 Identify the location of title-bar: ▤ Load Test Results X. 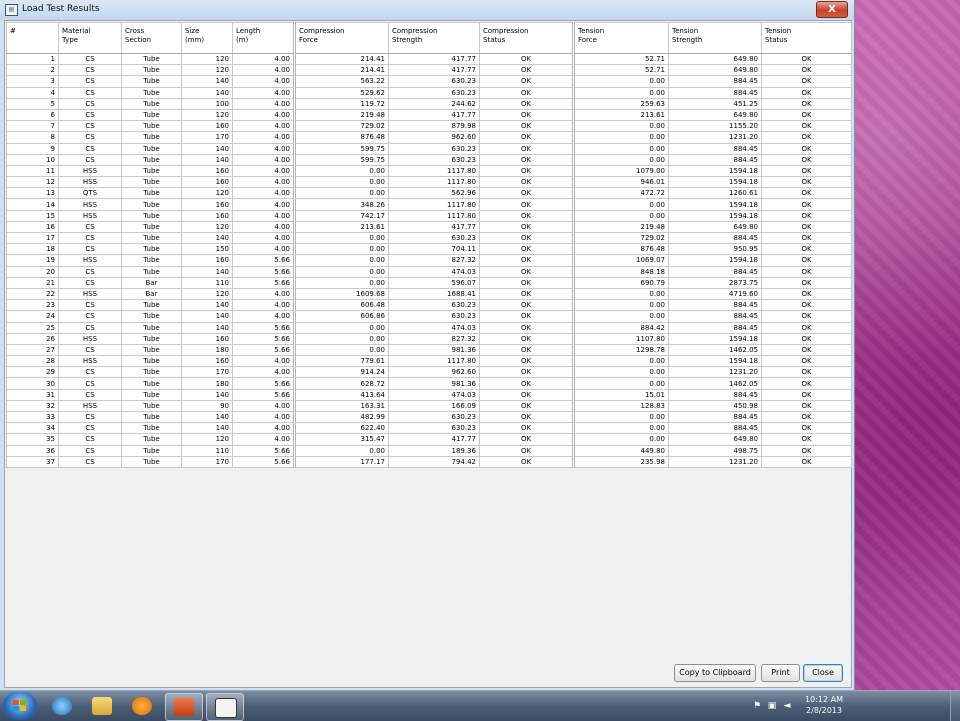
(427, 10).